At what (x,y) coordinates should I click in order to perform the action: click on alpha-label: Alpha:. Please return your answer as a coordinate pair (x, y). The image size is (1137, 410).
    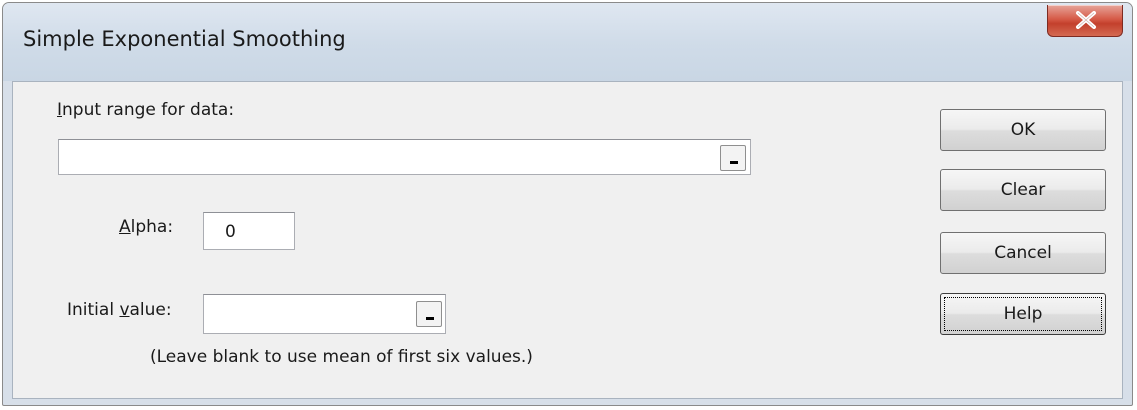
    Looking at the image, I should click on (146, 227).